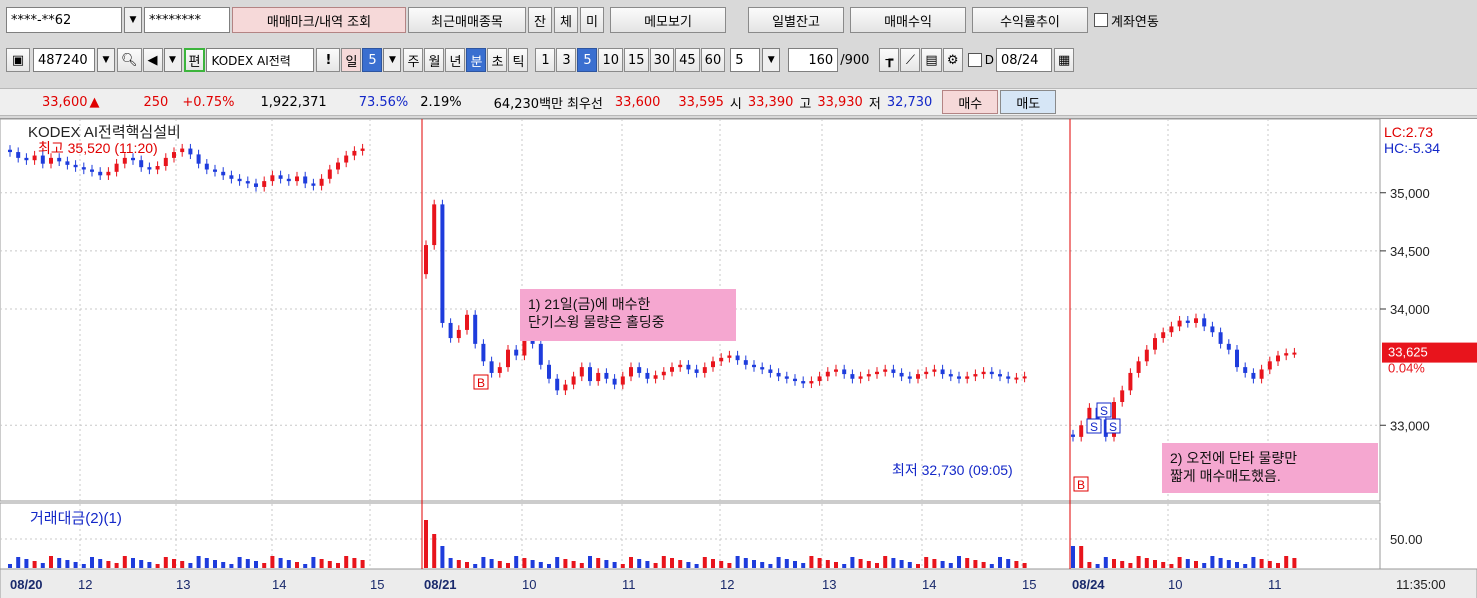 The height and width of the screenshot is (598, 1477). I want to click on memo-view-button: 메모보기, so click(668, 20).